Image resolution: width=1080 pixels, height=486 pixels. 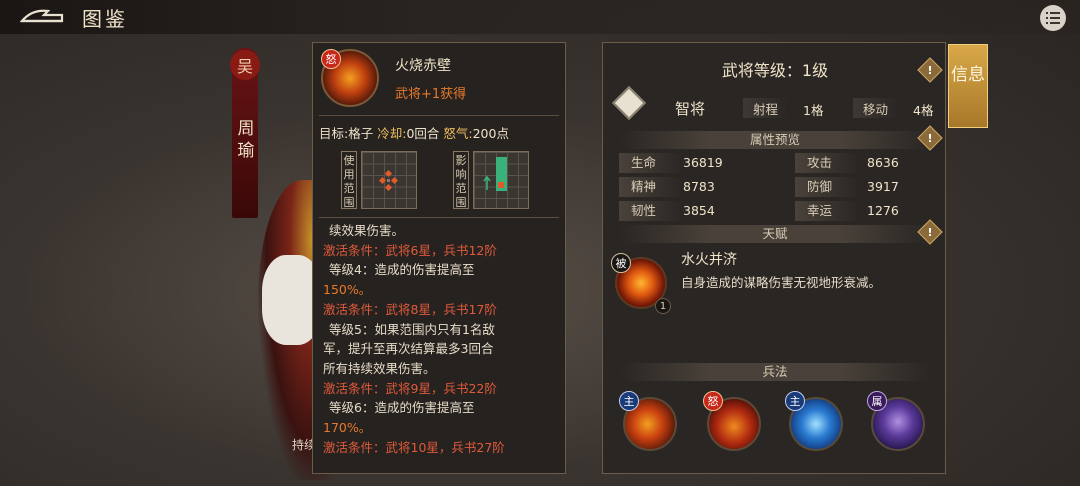 What do you see at coordinates (827, 187) in the screenshot?
I see `attr-defense-label: 防御` at bounding box center [827, 187].